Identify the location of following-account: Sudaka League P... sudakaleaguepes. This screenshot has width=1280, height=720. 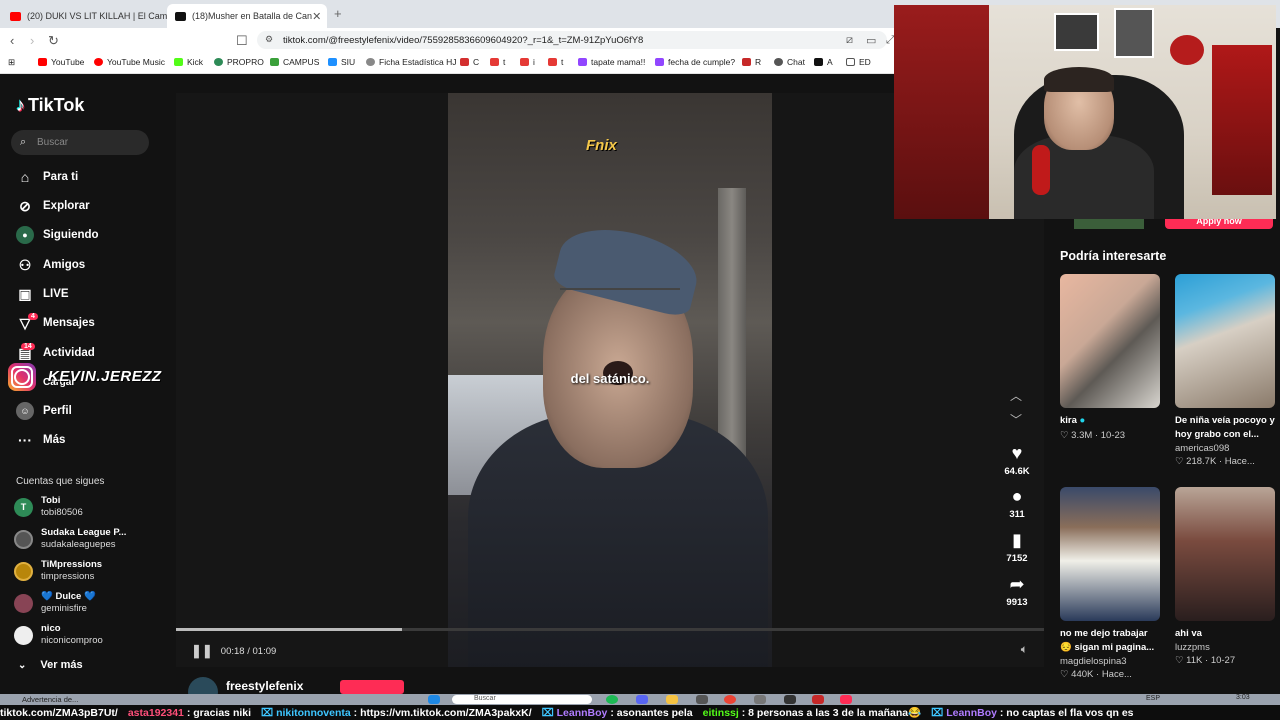
(70, 539).